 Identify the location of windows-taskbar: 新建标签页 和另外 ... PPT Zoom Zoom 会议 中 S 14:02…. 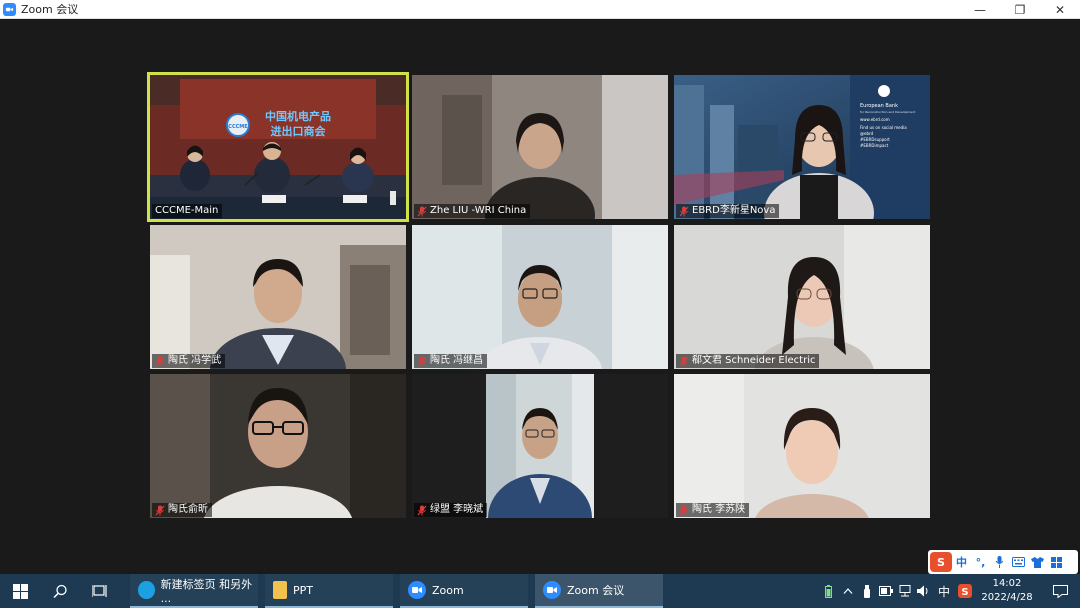
(540, 591).